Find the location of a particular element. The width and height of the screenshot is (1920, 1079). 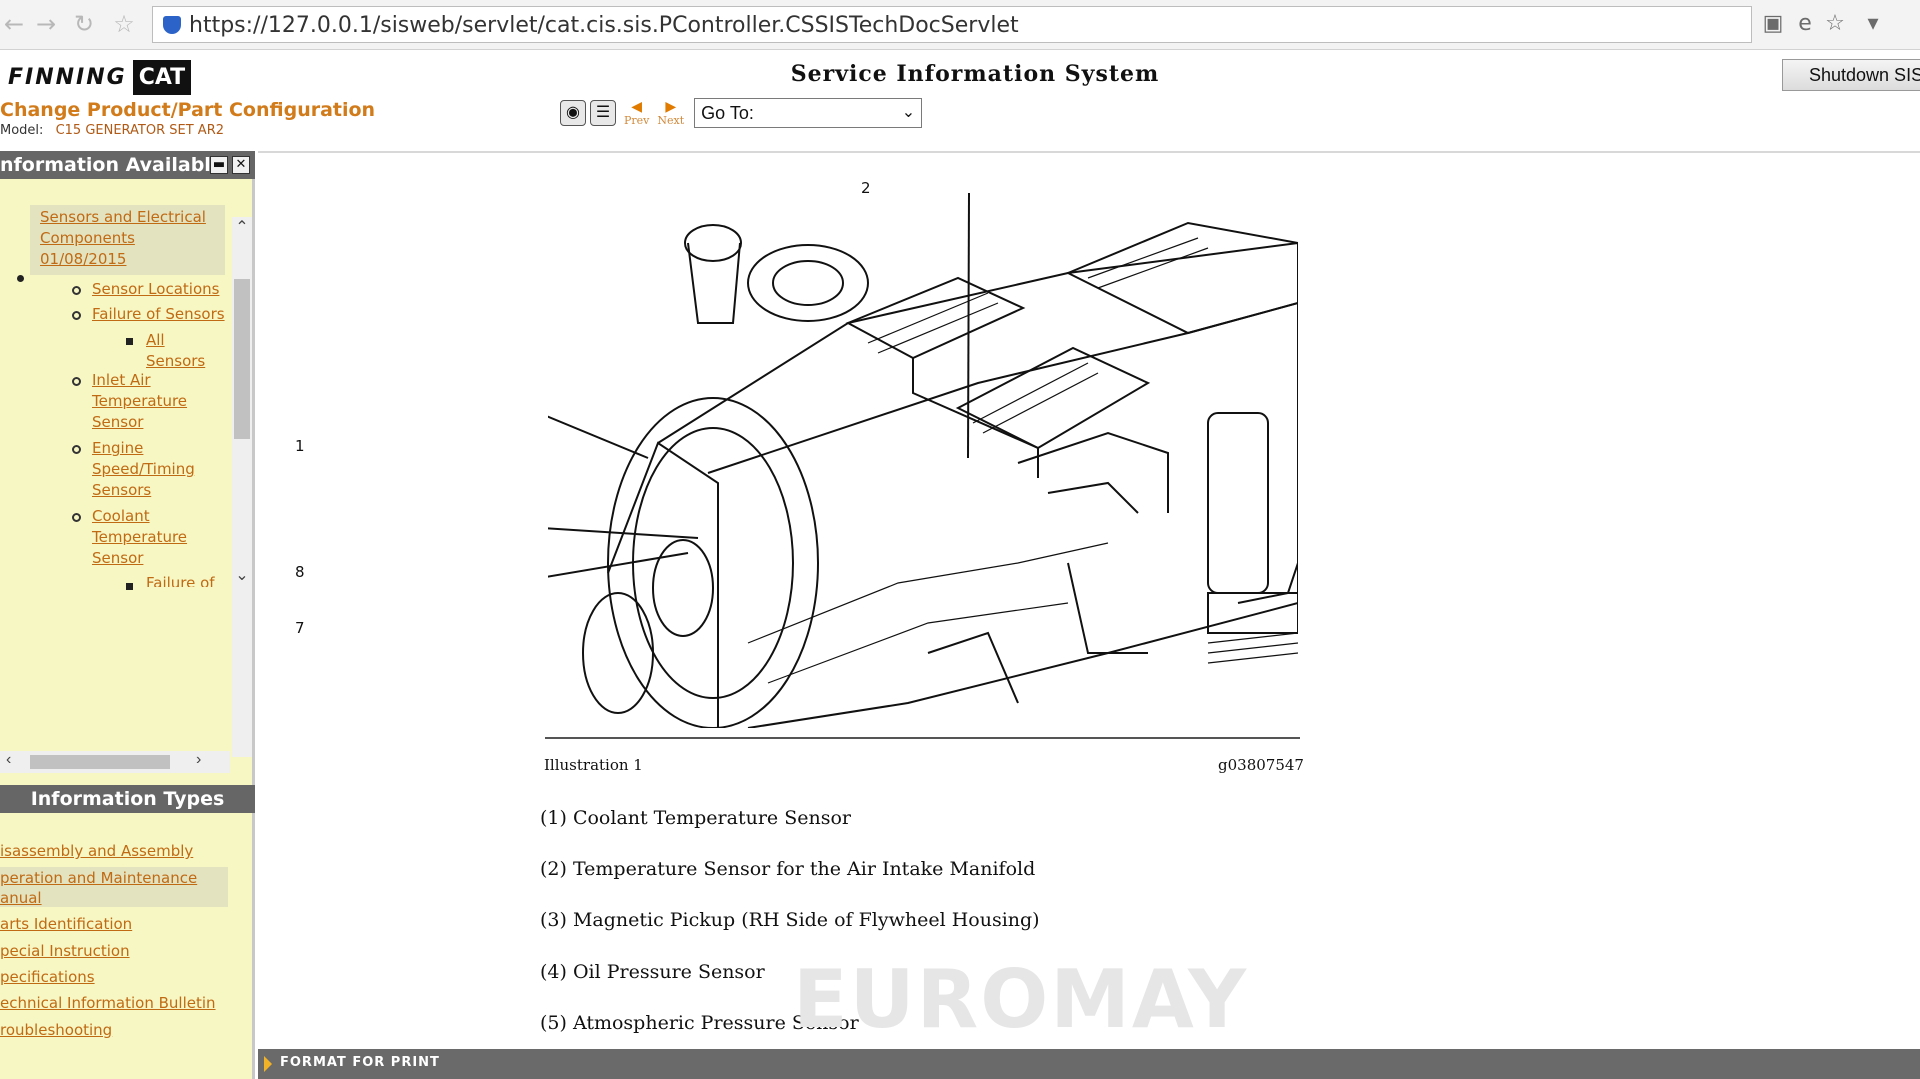

illustration-rule is located at coordinates (922, 738).